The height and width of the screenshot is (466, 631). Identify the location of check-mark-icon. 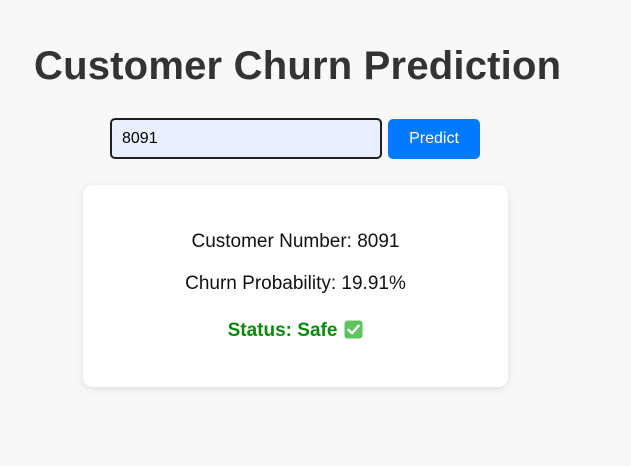
(353, 329).